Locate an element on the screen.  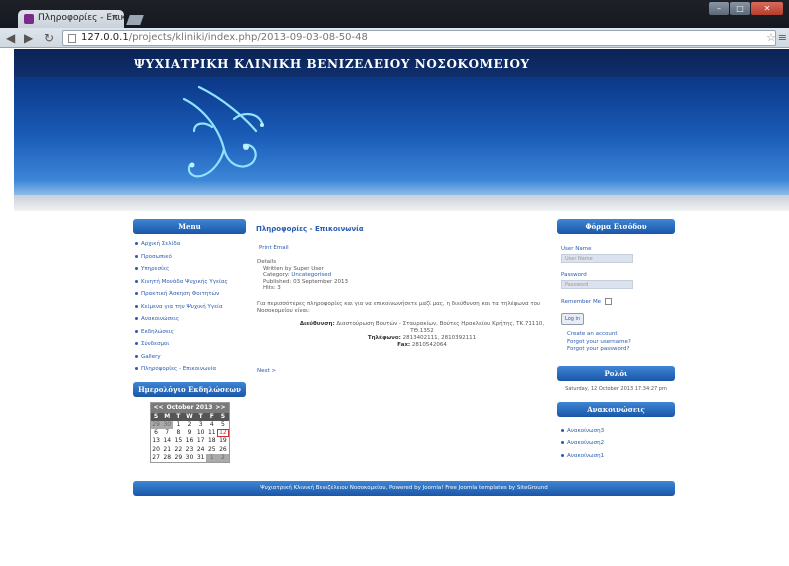
login-link: Forgot your password? is located at coordinates (621, 350).